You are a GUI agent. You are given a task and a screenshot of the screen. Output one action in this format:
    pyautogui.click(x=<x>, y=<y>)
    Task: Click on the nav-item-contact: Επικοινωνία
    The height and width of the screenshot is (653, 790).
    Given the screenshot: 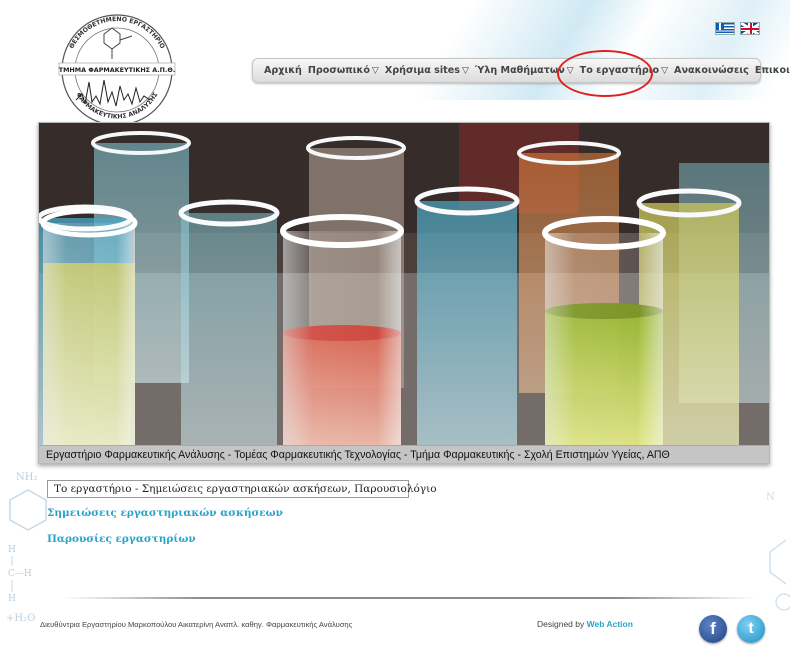 What is the action you would take?
    pyautogui.click(x=771, y=70)
    